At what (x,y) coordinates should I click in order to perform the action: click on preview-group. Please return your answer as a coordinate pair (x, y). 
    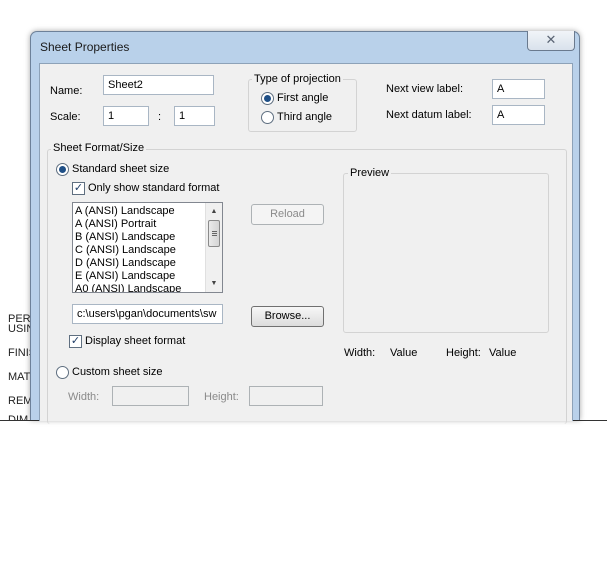
    Looking at the image, I should click on (446, 253).